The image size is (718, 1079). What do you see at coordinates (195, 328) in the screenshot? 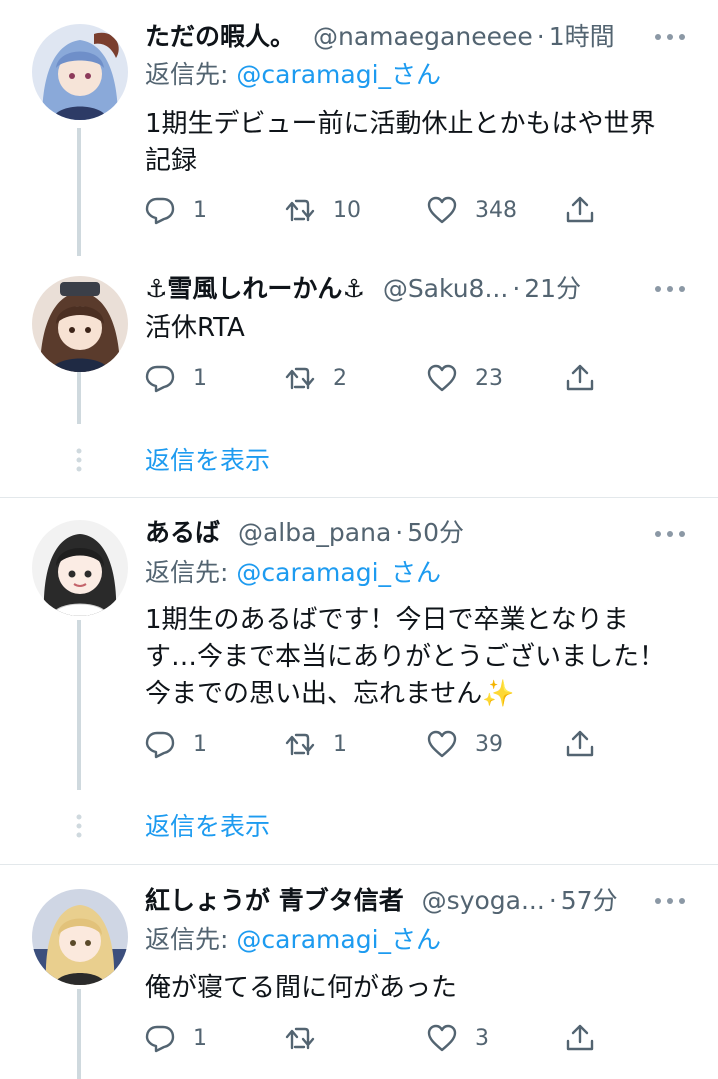
I see `tweet-text: 活休RTA` at bounding box center [195, 328].